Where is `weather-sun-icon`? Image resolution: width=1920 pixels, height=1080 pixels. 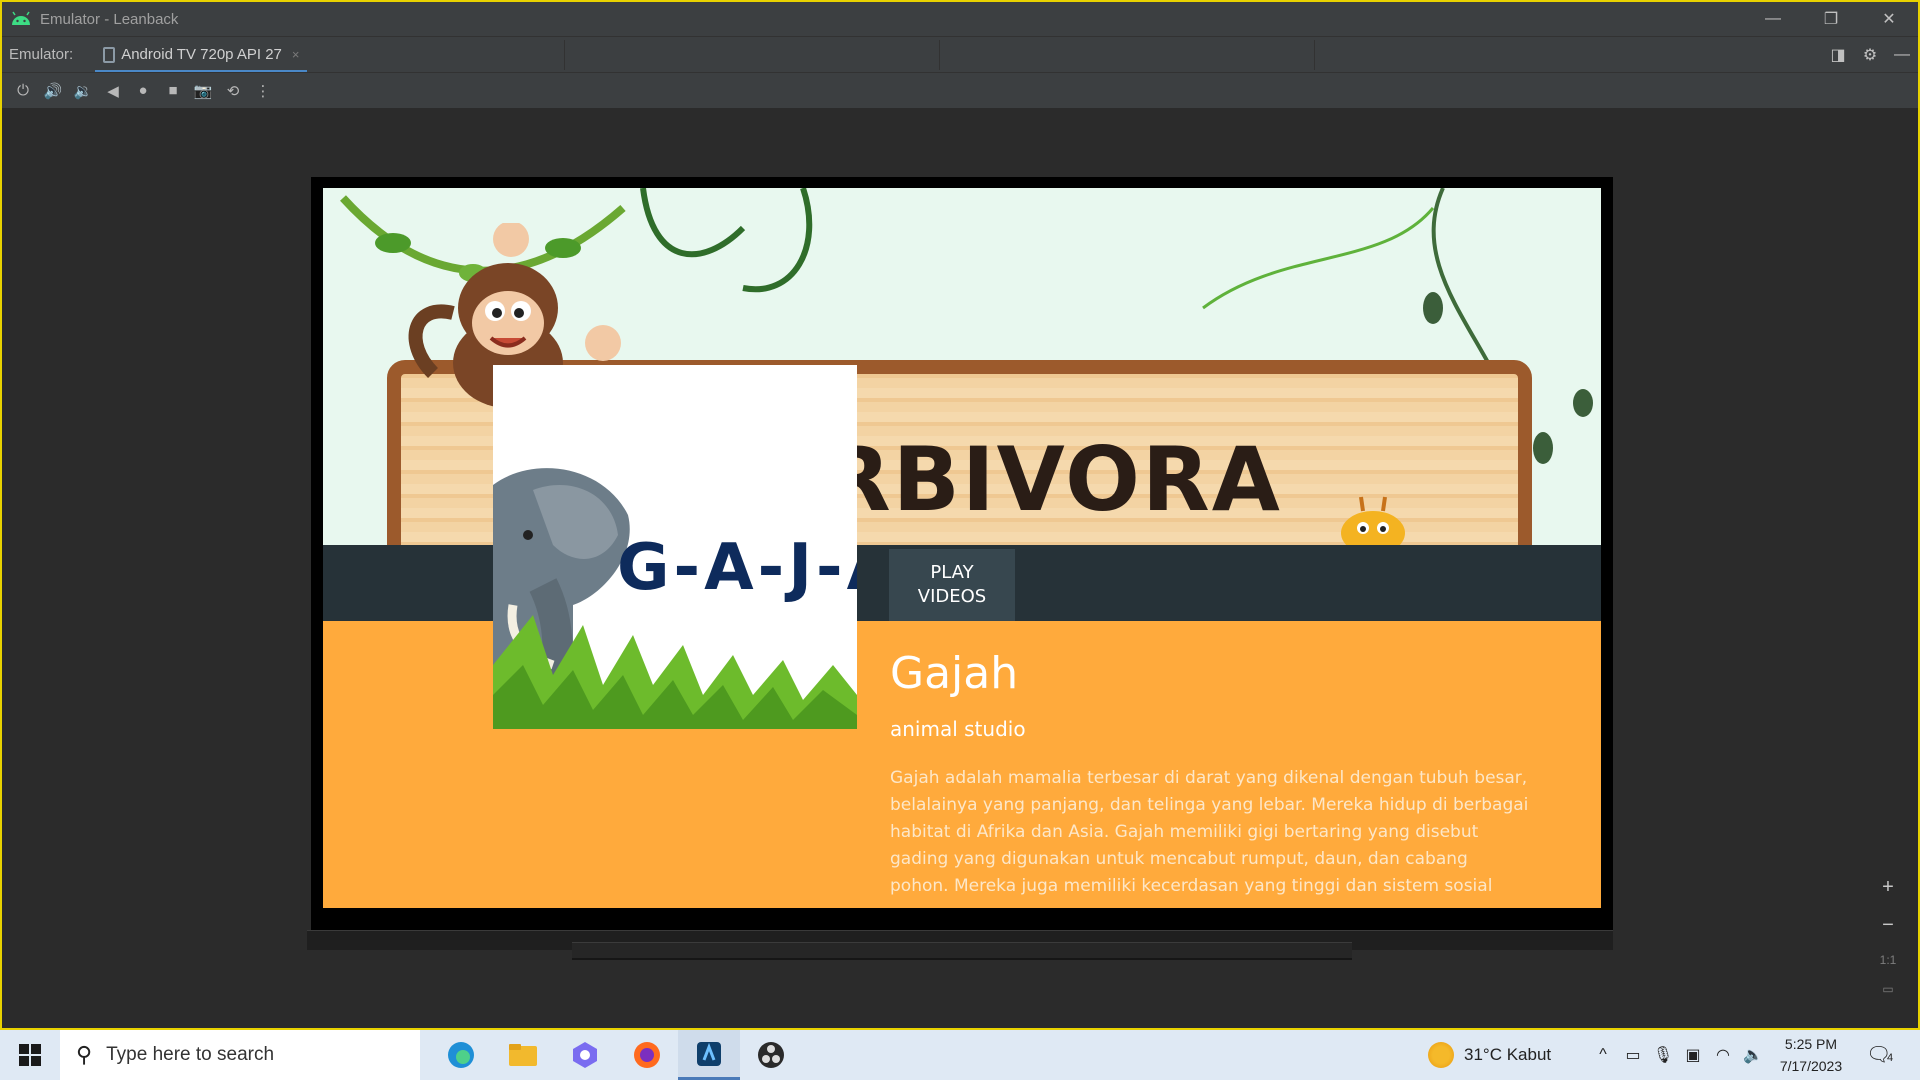
weather-sun-icon is located at coordinates (1441, 1055).